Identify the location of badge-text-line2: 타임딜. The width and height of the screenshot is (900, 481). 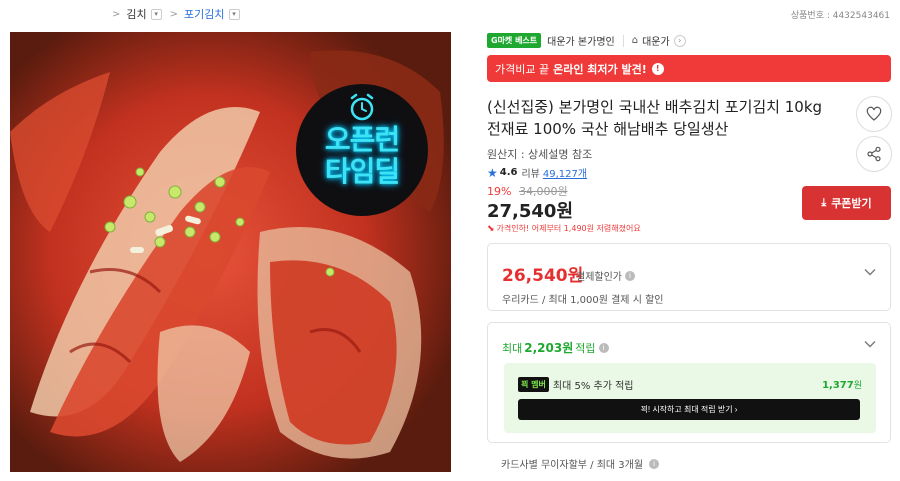
(362, 171).